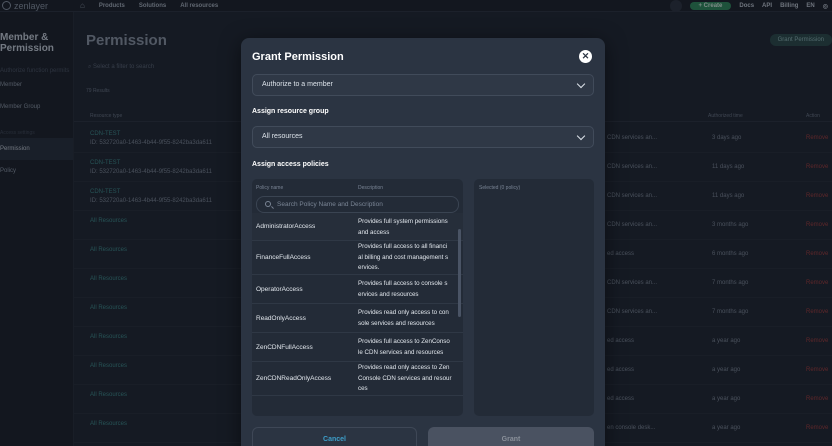 This screenshot has height=446, width=832. What do you see at coordinates (459, 273) in the screenshot?
I see `policy-scrollbar` at bounding box center [459, 273].